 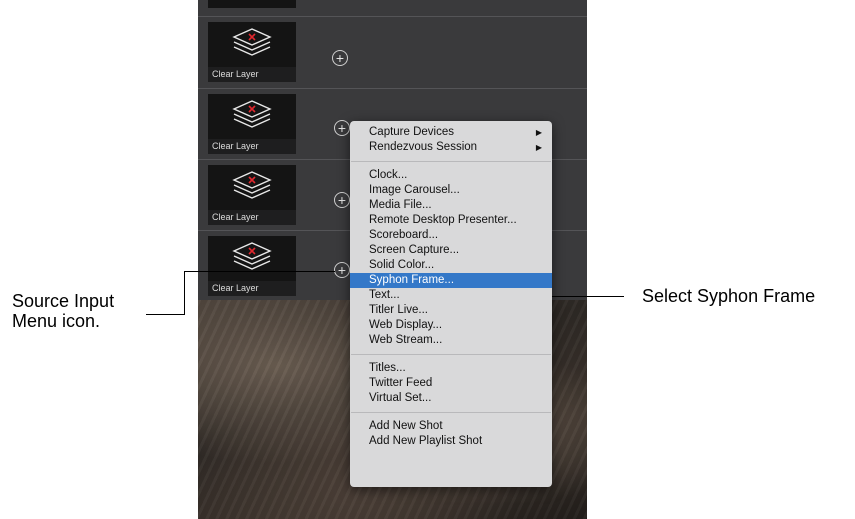 What do you see at coordinates (588, 296) in the screenshot?
I see `callout-leader-right` at bounding box center [588, 296].